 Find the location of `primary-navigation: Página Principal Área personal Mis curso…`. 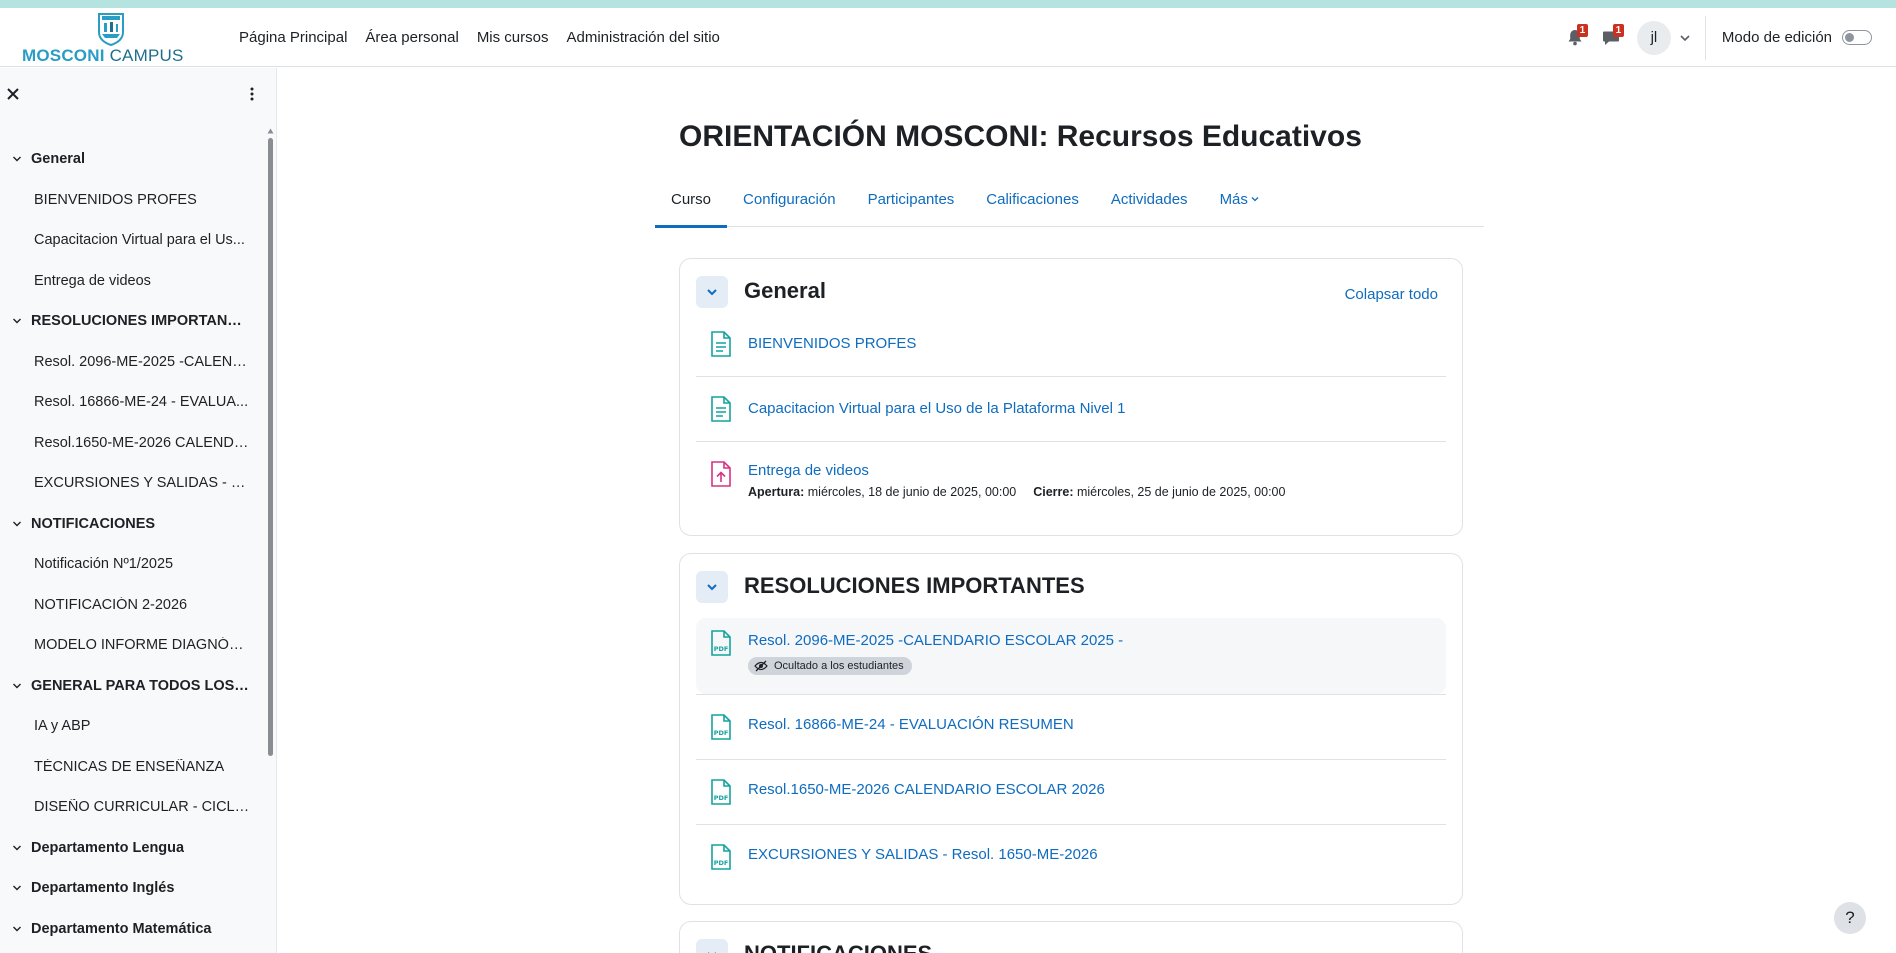

primary-navigation: Página Principal Área personal Mis curso… is located at coordinates (479, 37).